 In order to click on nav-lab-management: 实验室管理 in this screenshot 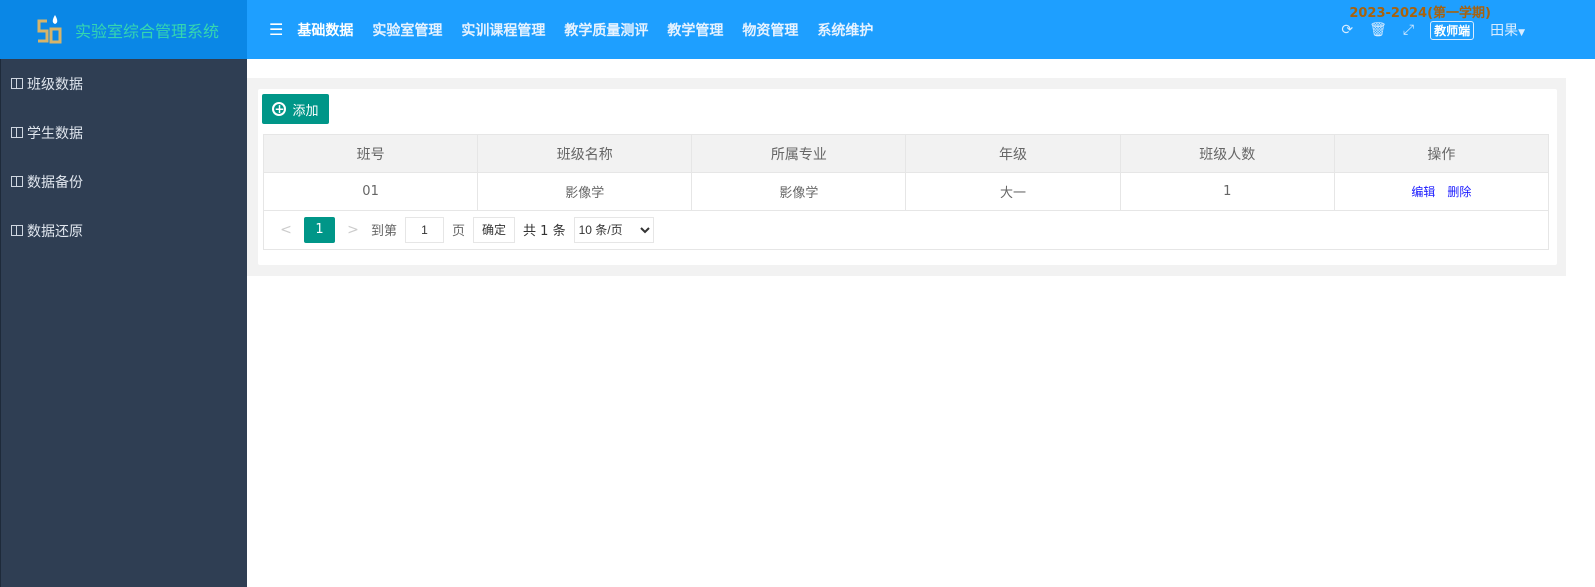, I will do `click(407, 30)`.